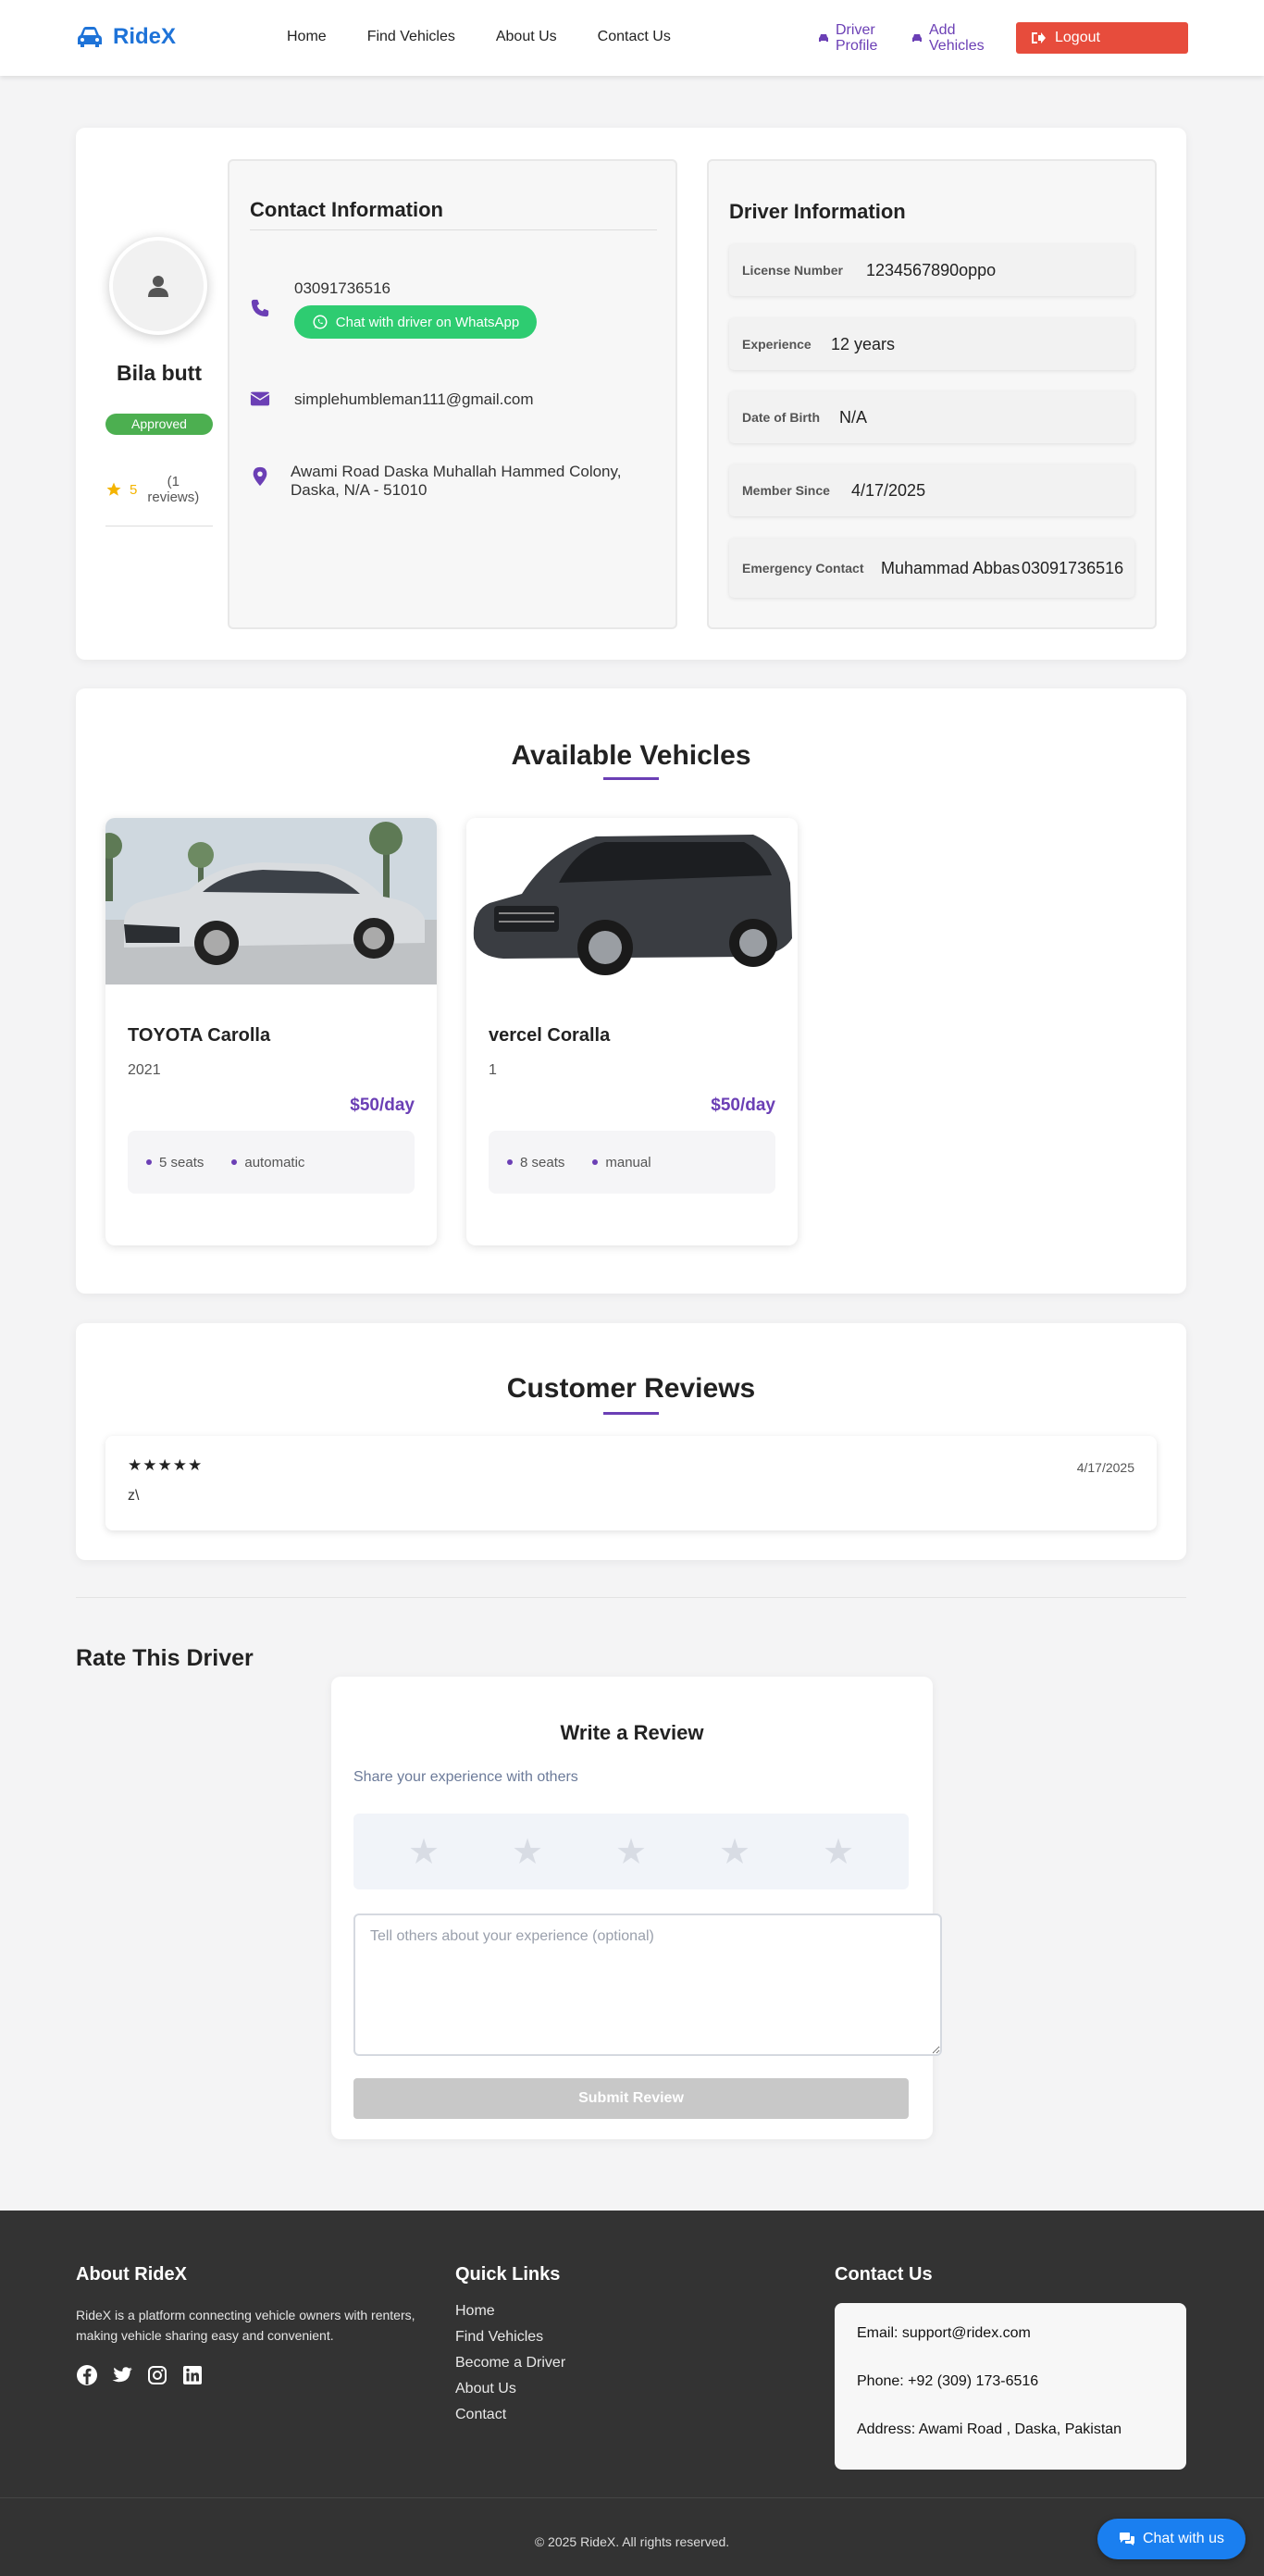 The image size is (1264, 2576). What do you see at coordinates (948, 2381) in the screenshot?
I see `footer-phone: Phone: +92 (309) 173-6516` at bounding box center [948, 2381].